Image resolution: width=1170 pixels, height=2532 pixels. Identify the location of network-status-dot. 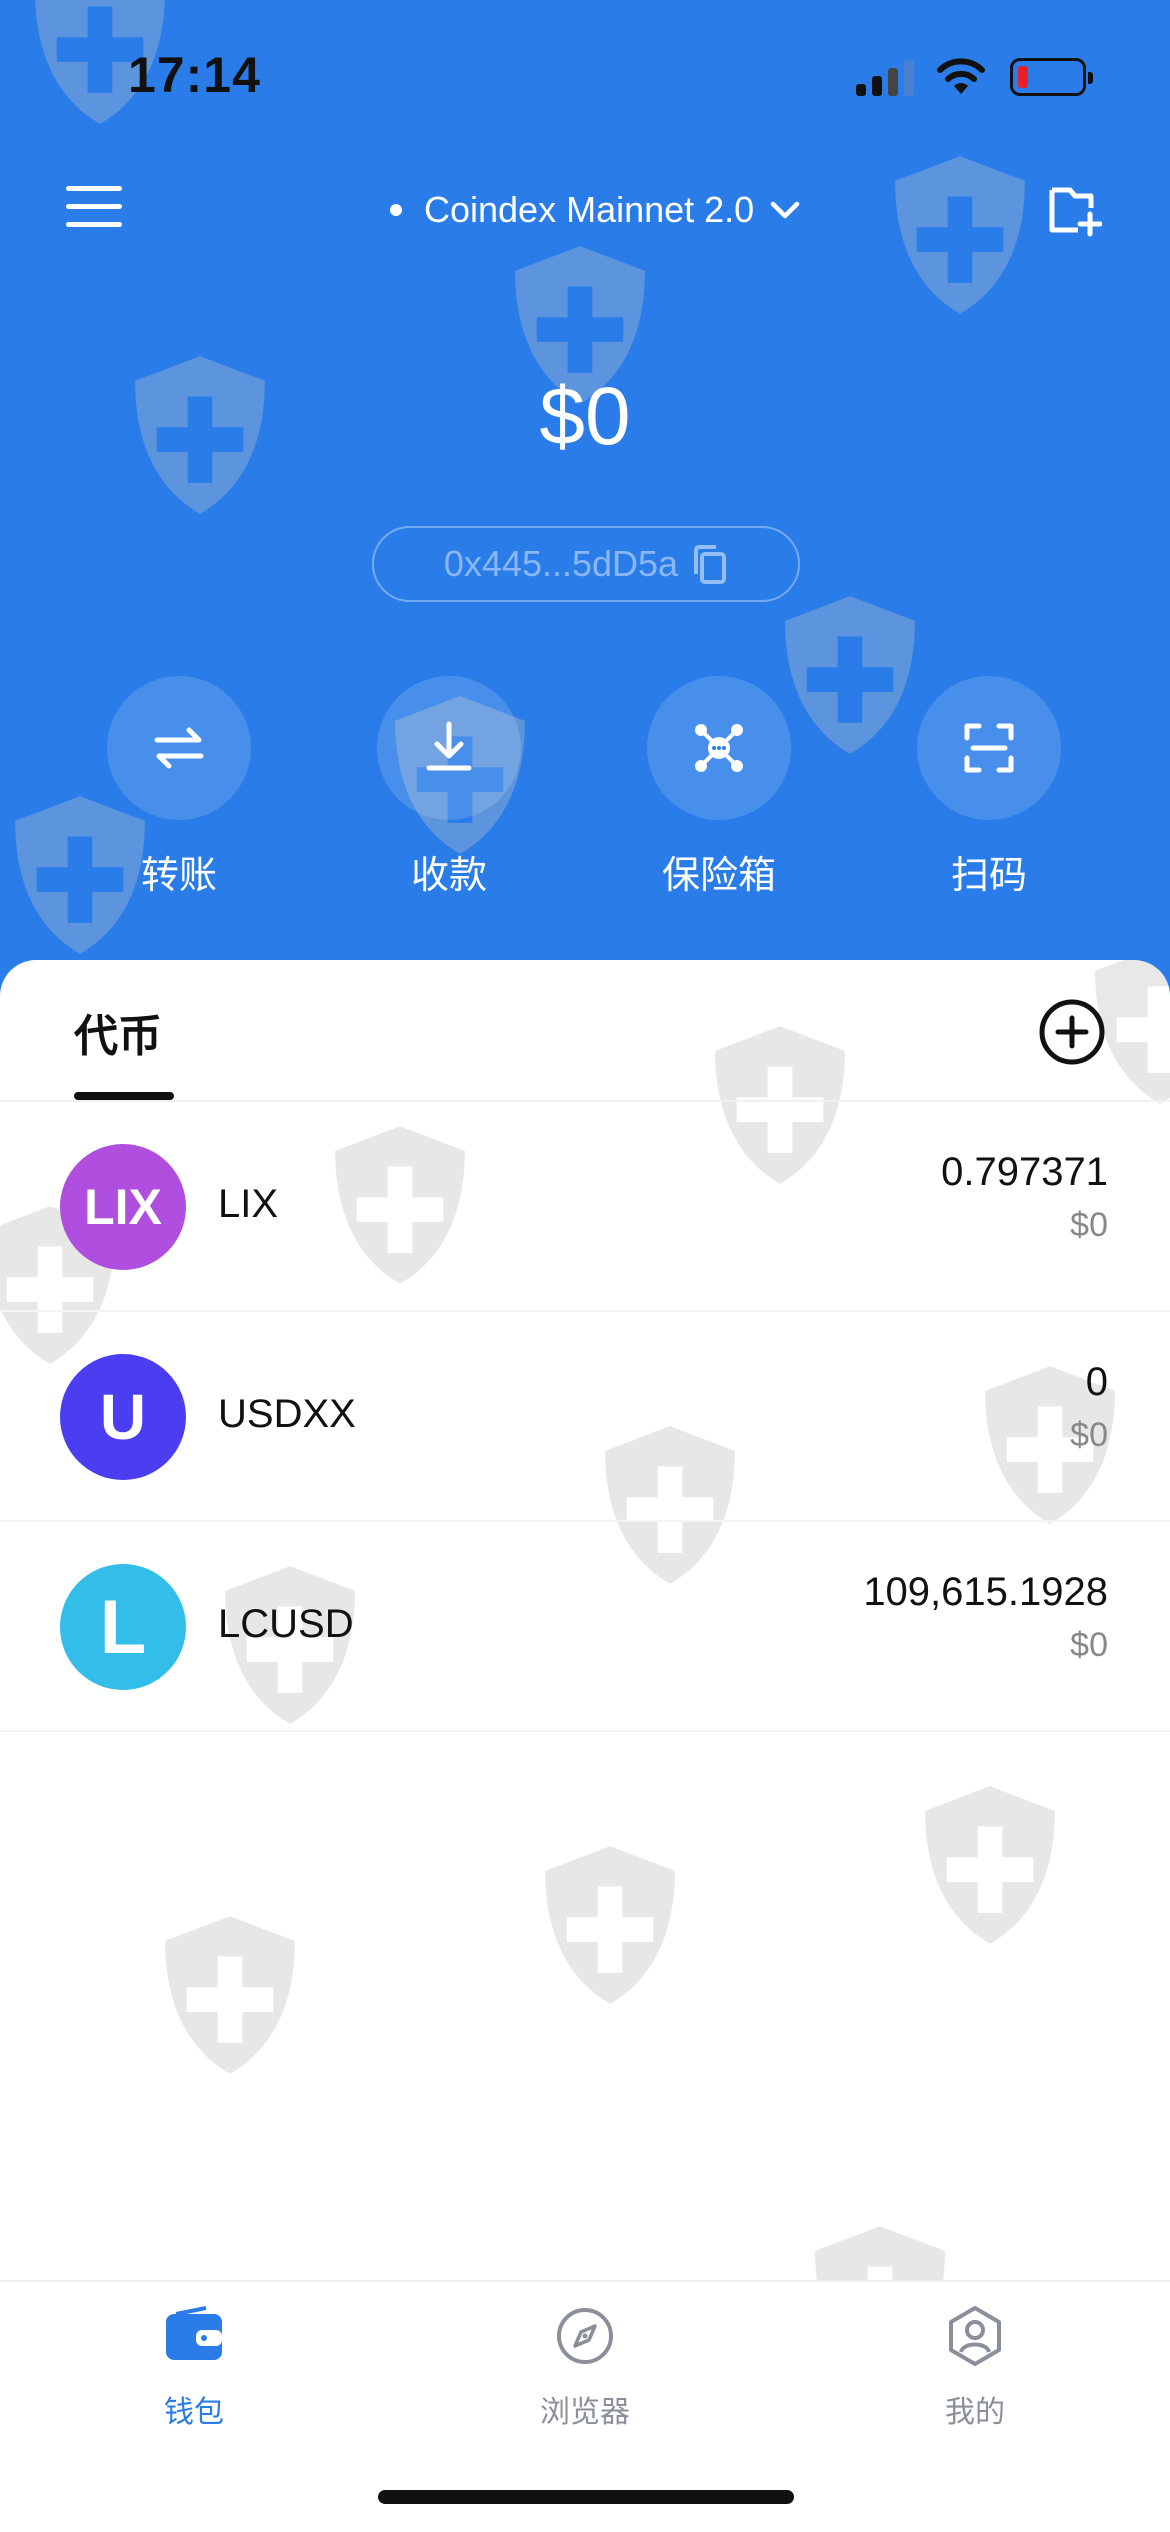
(396, 210).